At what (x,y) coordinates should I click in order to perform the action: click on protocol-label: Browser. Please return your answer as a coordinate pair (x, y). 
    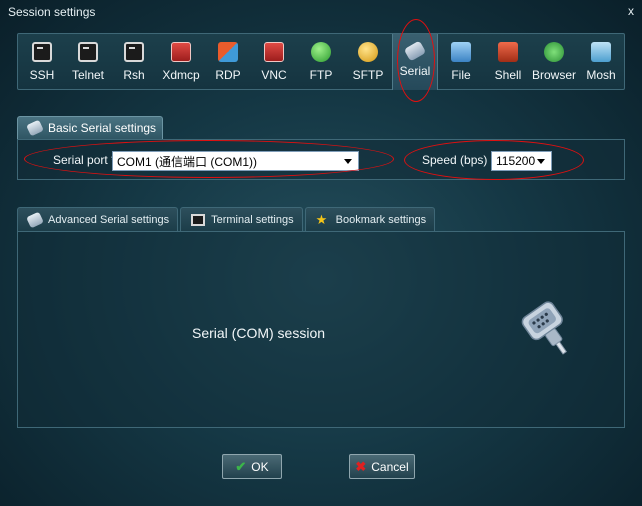
    Looking at the image, I should click on (553, 75).